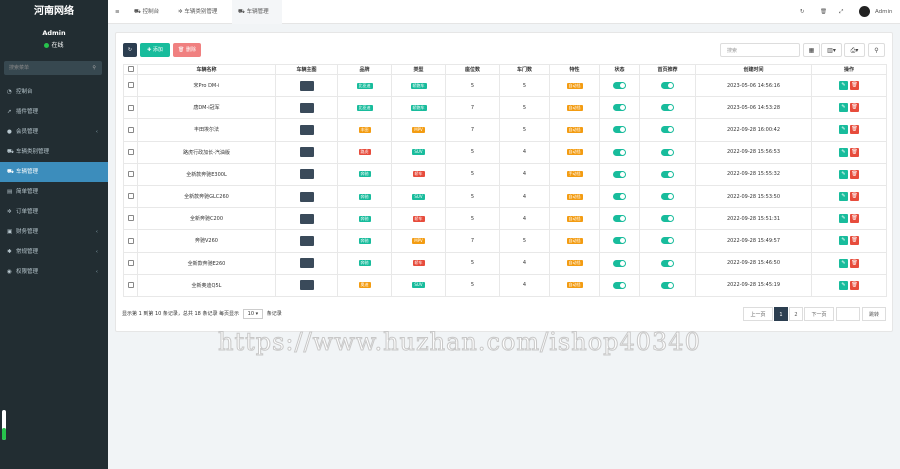 This screenshot has width=900, height=469. Describe the element at coordinates (149, 12) in the screenshot. I see `tab-dashboard: ⛟ 控制台` at that location.